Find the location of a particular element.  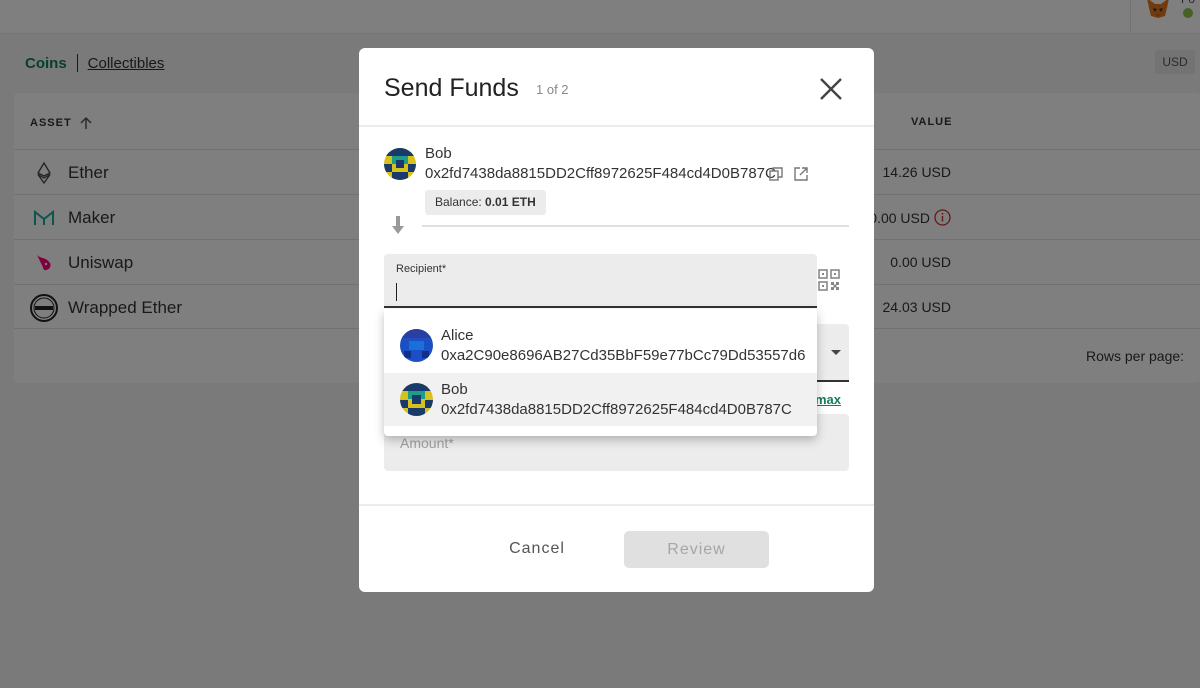

sender-avatar is located at coordinates (400, 164).